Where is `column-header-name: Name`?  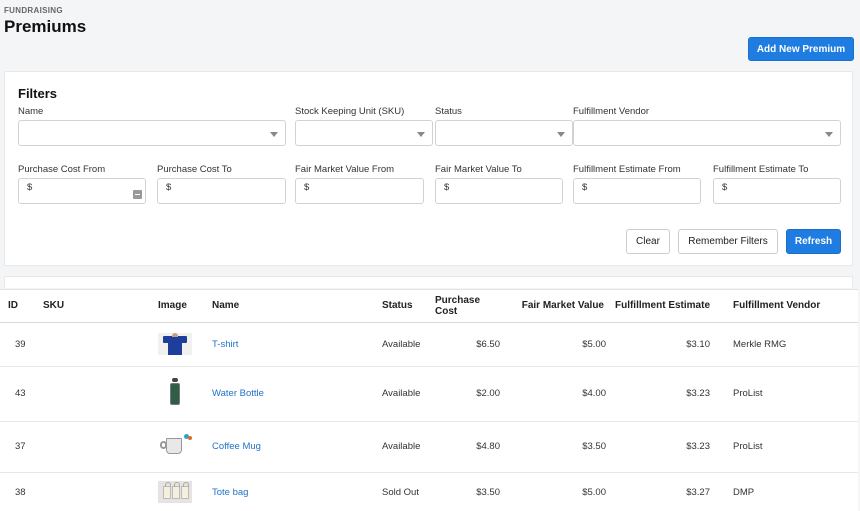
column-header-name: Name is located at coordinates (289, 306).